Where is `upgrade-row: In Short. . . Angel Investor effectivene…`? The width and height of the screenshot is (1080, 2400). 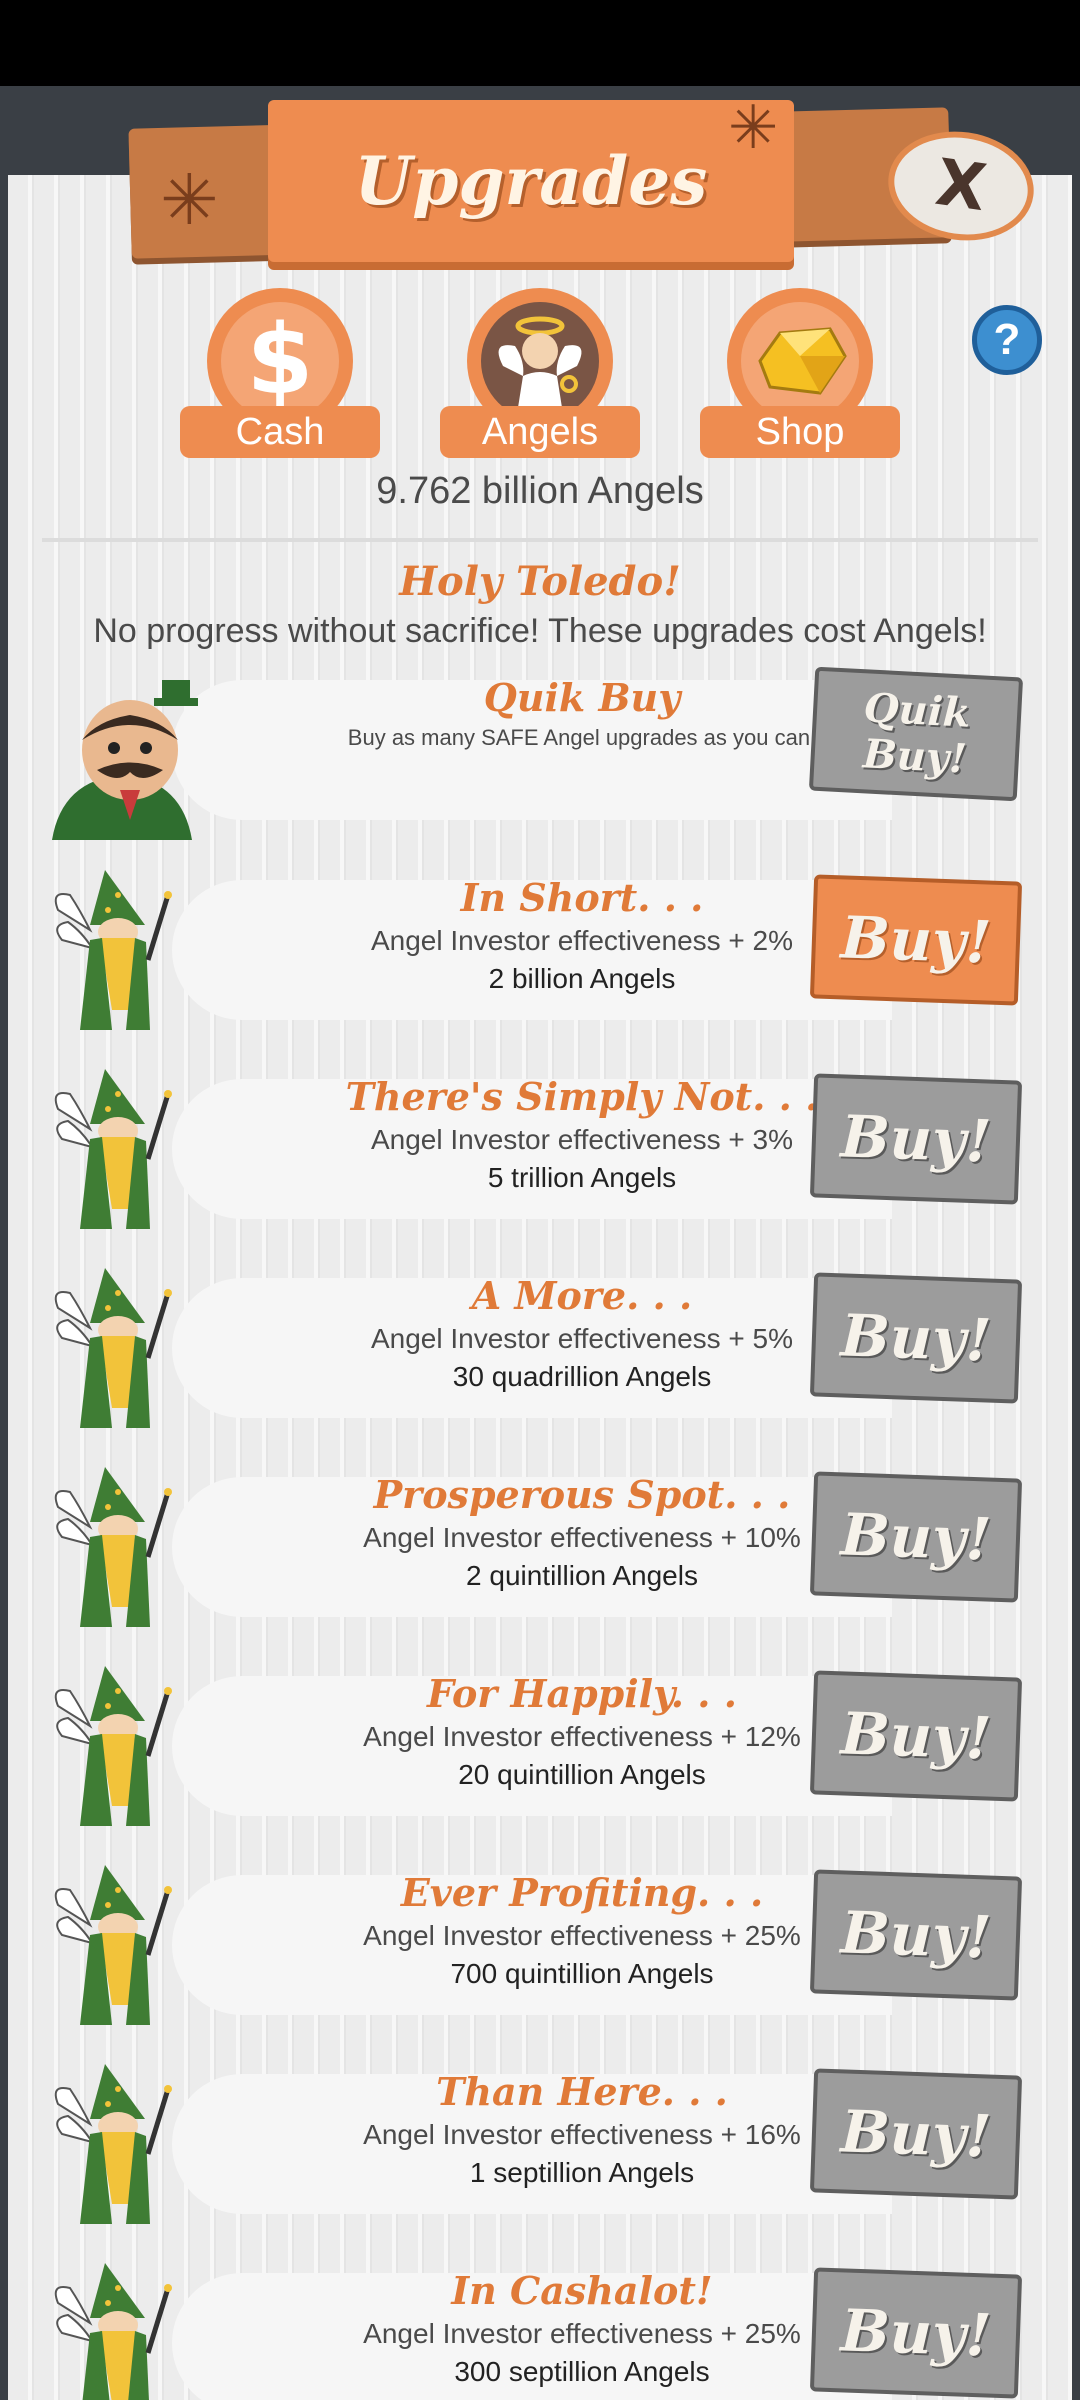 upgrade-row: In Short. . . Angel Investor effectivene… is located at coordinates (542, 955).